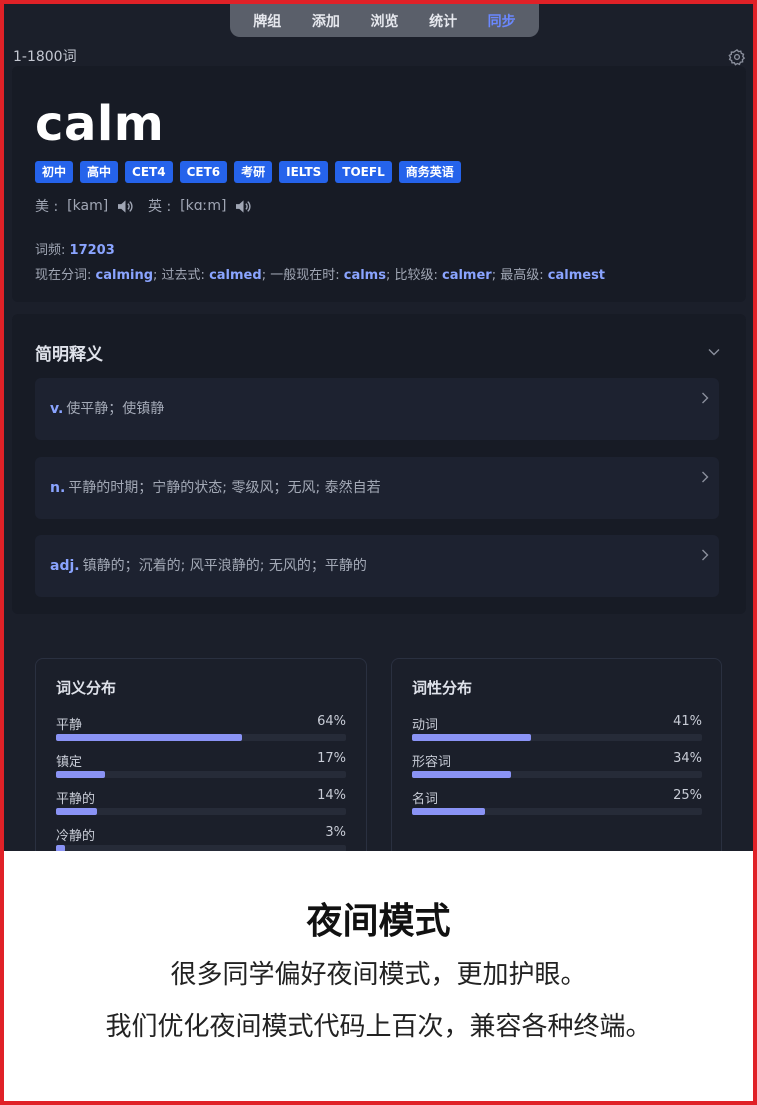  Describe the element at coordinates (522, 275) in the screenshot. I see `form-label: 最高级:` at that location.